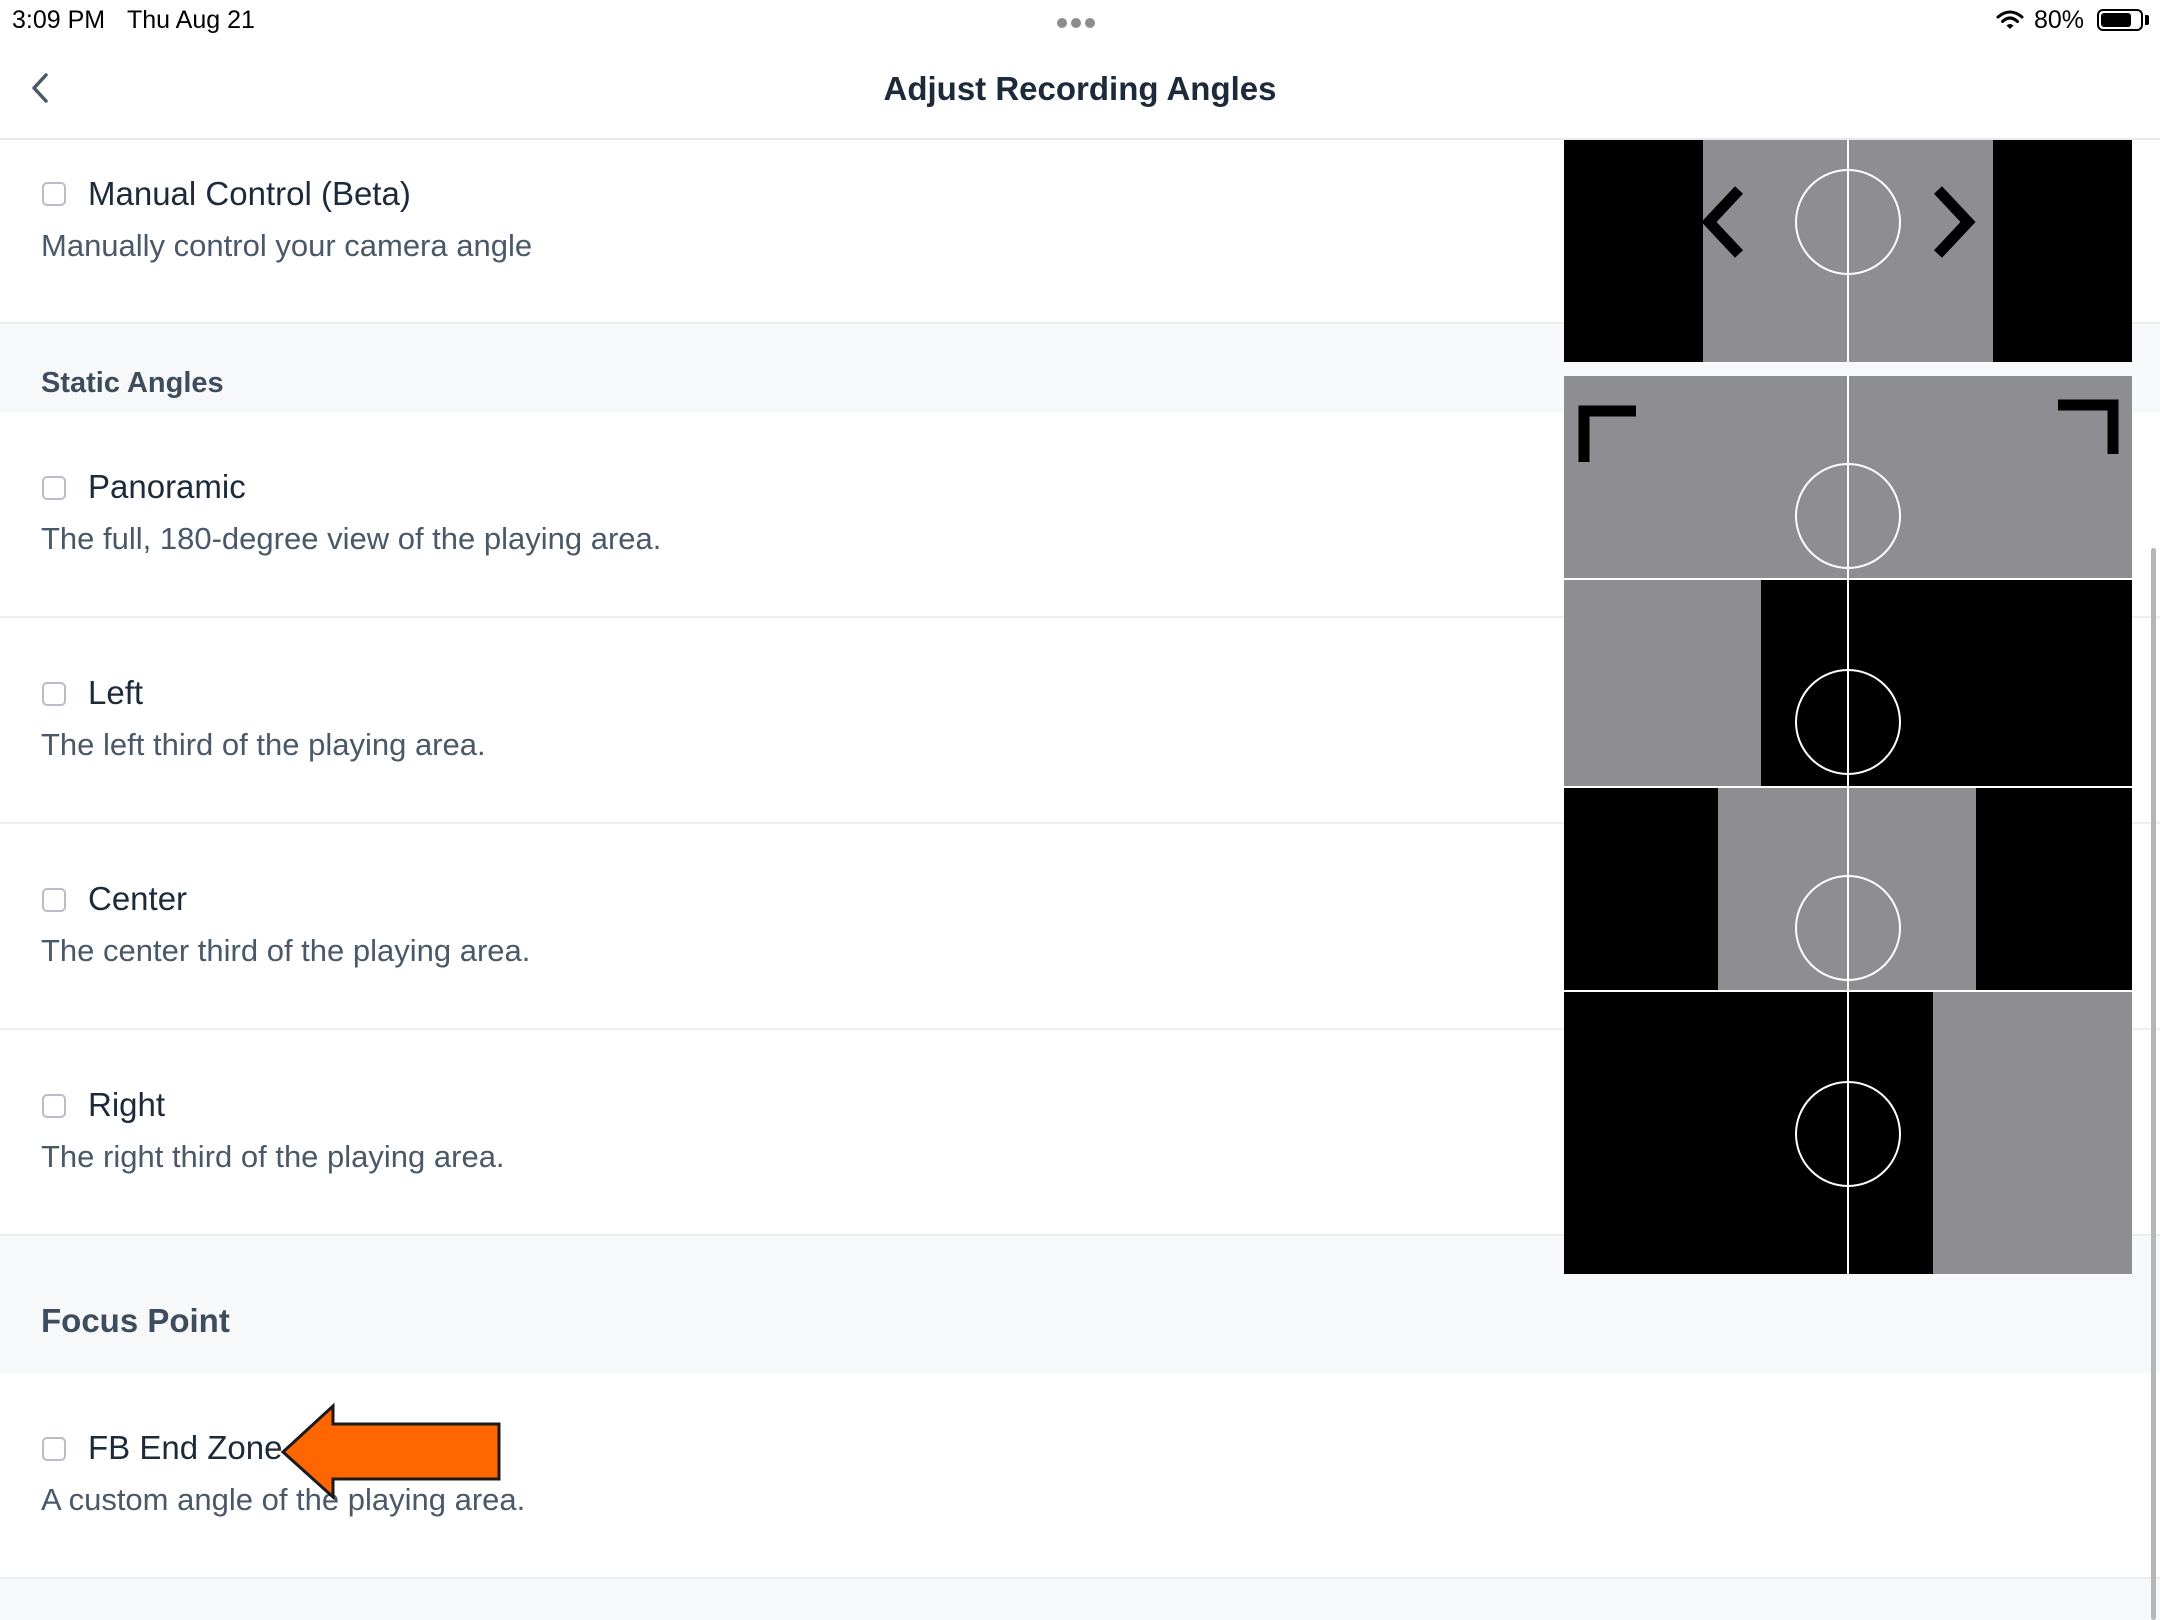 This screenshot has width=2160, height=1620. I want to click on preview-right, so click(1848, 1133).